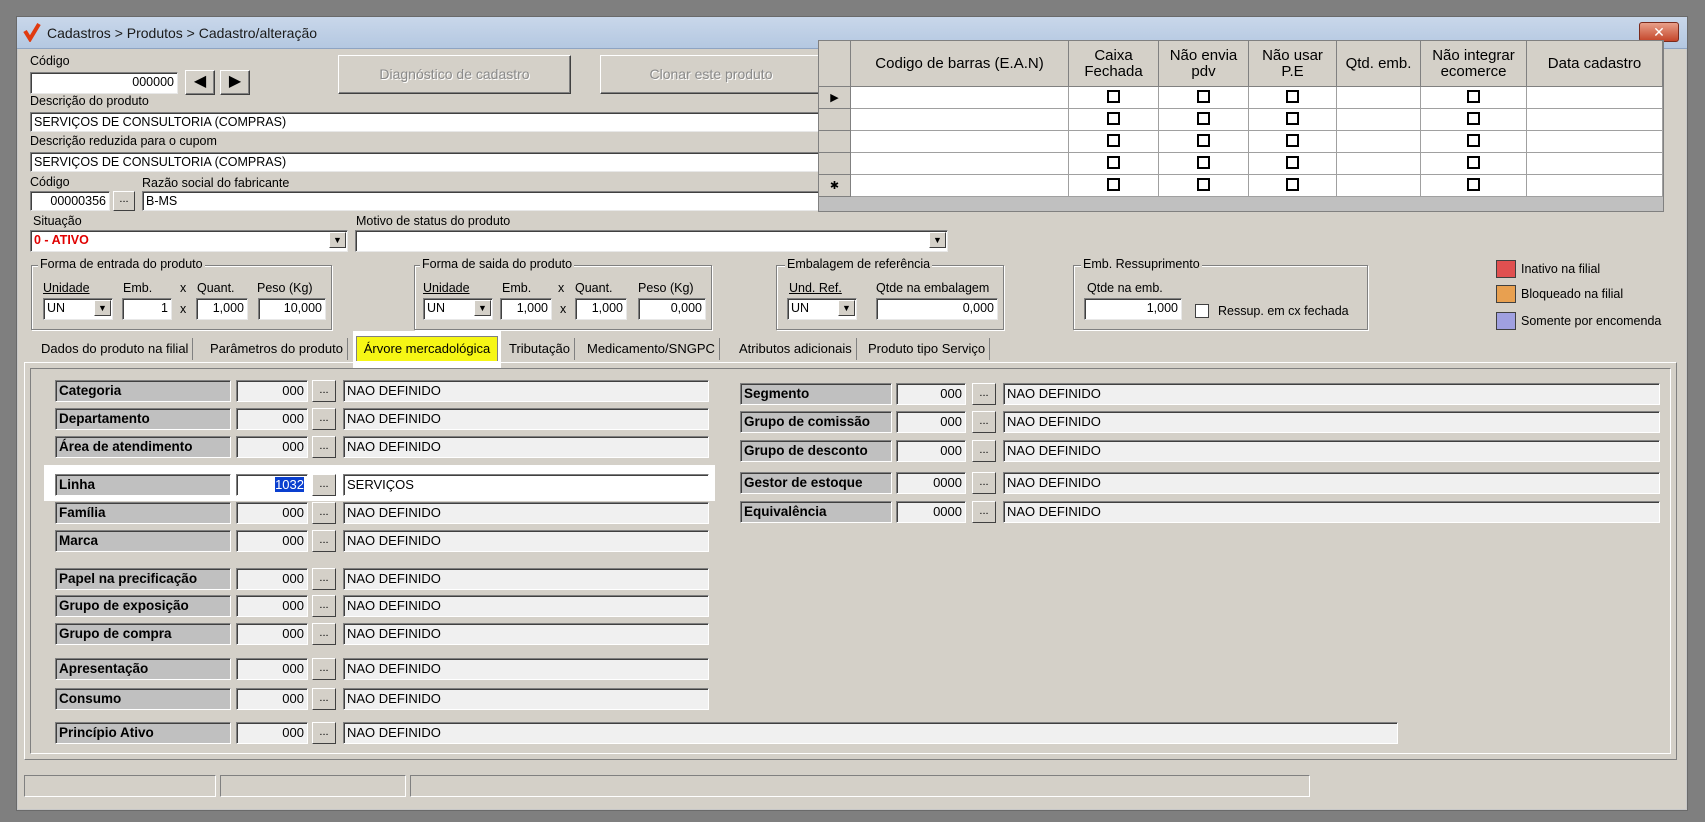 This screenshot has width=1705, height=822. What do you see at coordinates (960, 64) in the screenshot?
I see `grid-header: Codigo de barras (E.A.N)` at bounding box center [960, 64].